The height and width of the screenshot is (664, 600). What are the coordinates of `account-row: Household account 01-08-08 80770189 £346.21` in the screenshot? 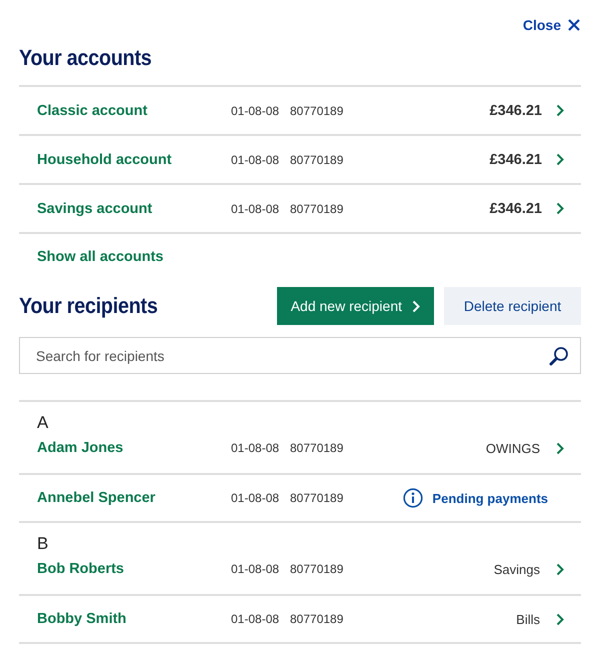 It's located at (300, 160).